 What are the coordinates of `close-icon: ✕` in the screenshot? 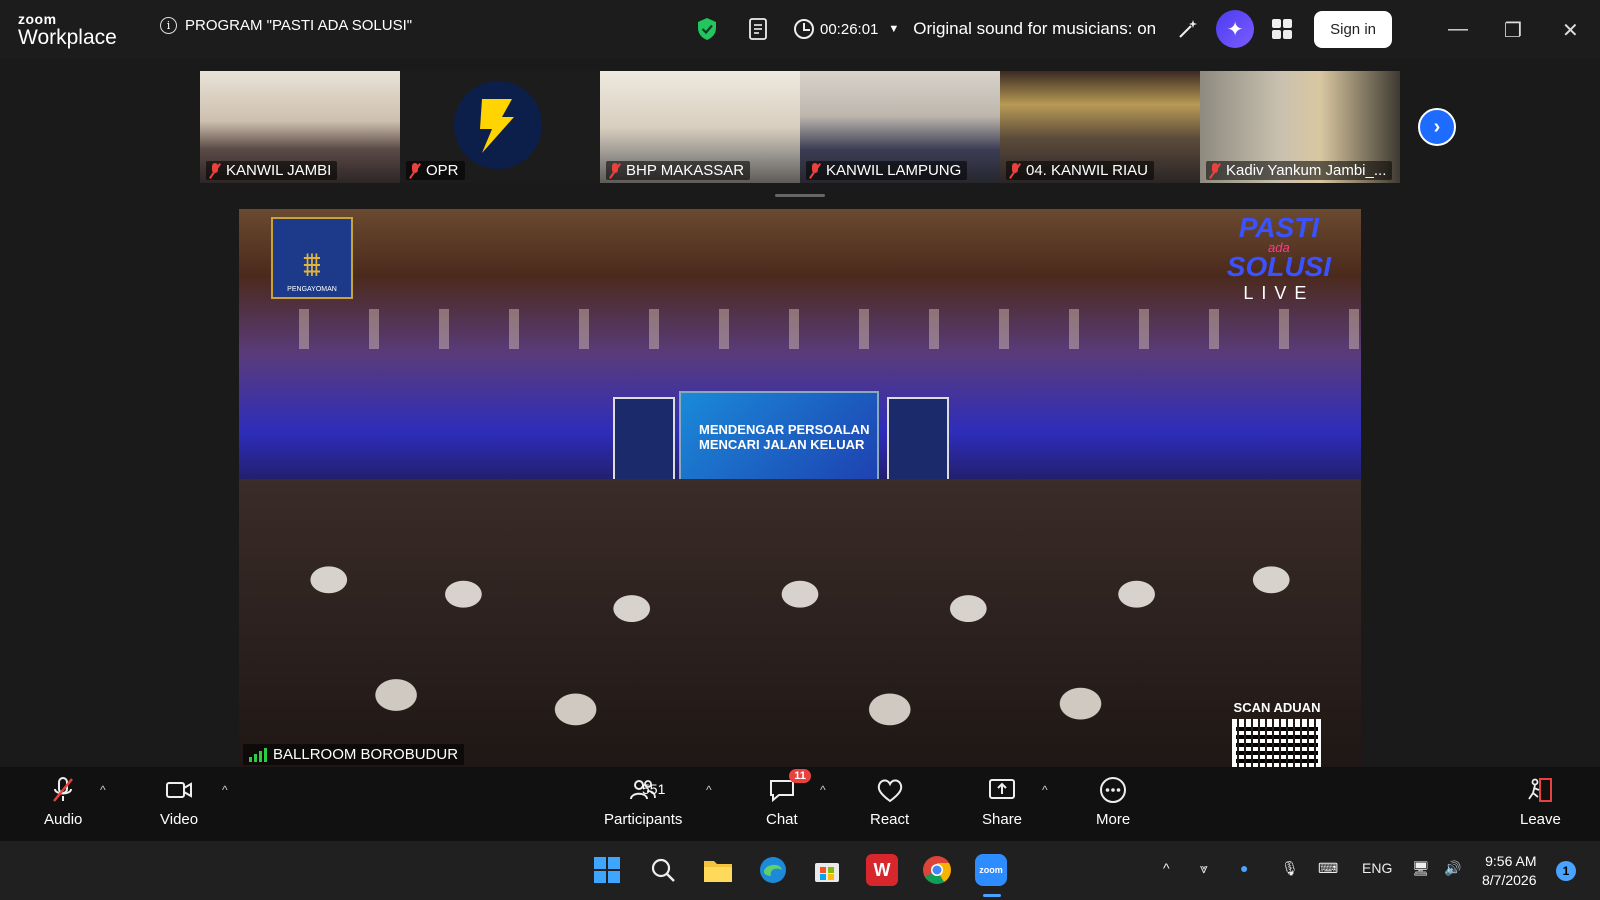 It's located at (1570, 30).